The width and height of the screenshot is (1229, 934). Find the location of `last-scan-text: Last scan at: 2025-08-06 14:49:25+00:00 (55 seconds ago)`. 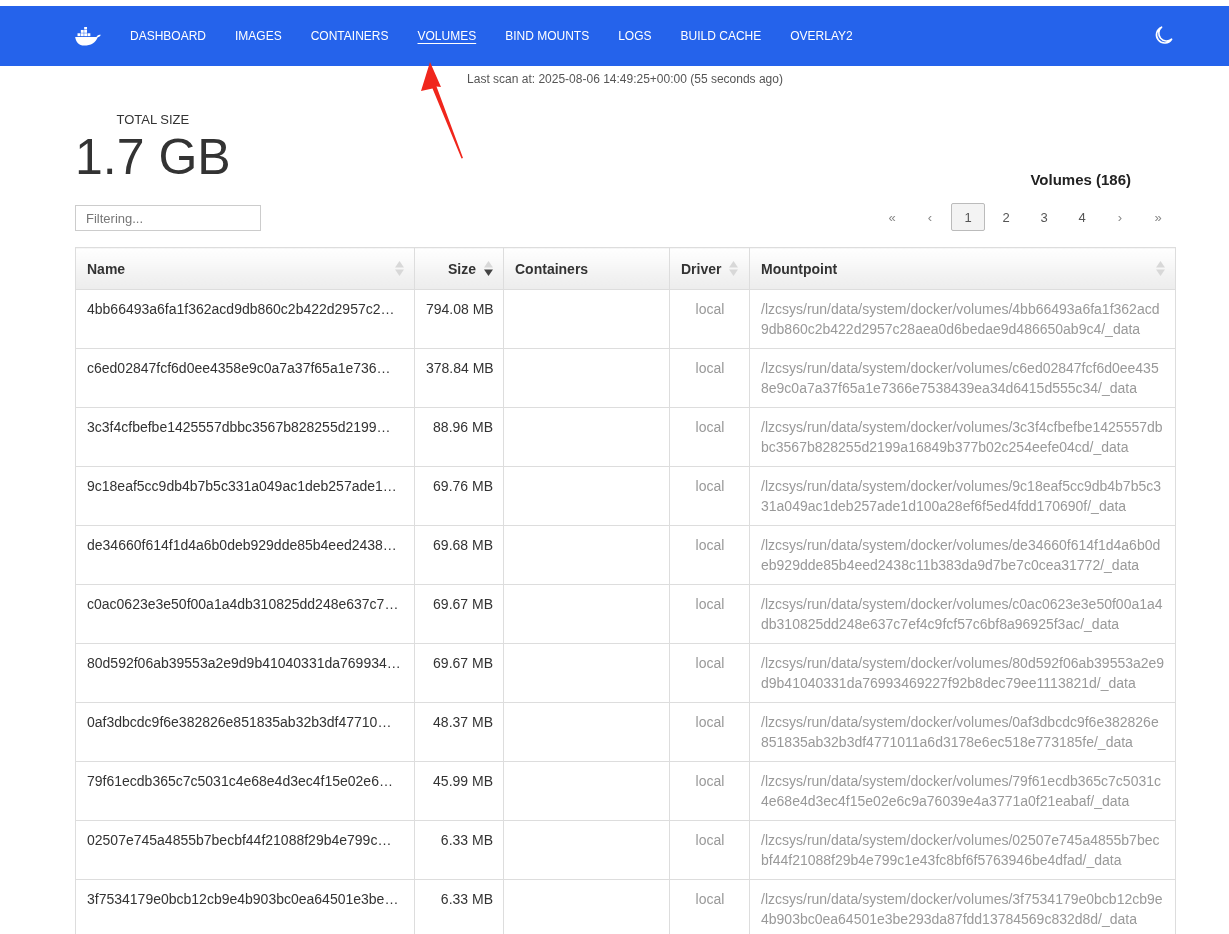

last-scan-text: Last scan at: 2025-08-06 14:49:25+00:00 (55 seconds ago) is located at coordinates (625, 79).